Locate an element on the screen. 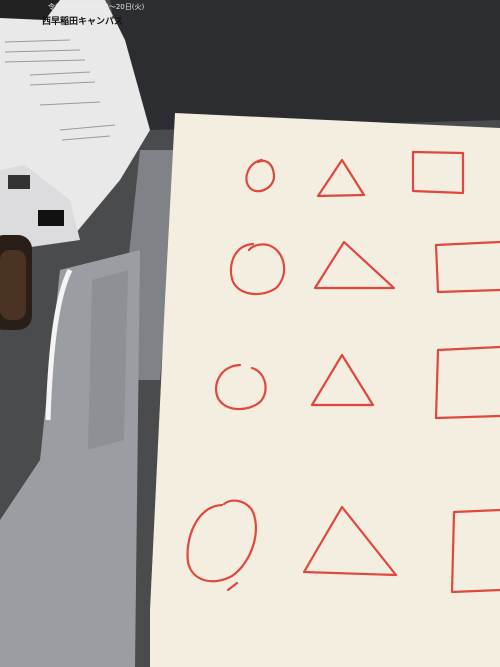 This screenshot has width=500, height=667. flyer-campus-line: 西早稲田キャンパス is located at coordinates (83, 22).